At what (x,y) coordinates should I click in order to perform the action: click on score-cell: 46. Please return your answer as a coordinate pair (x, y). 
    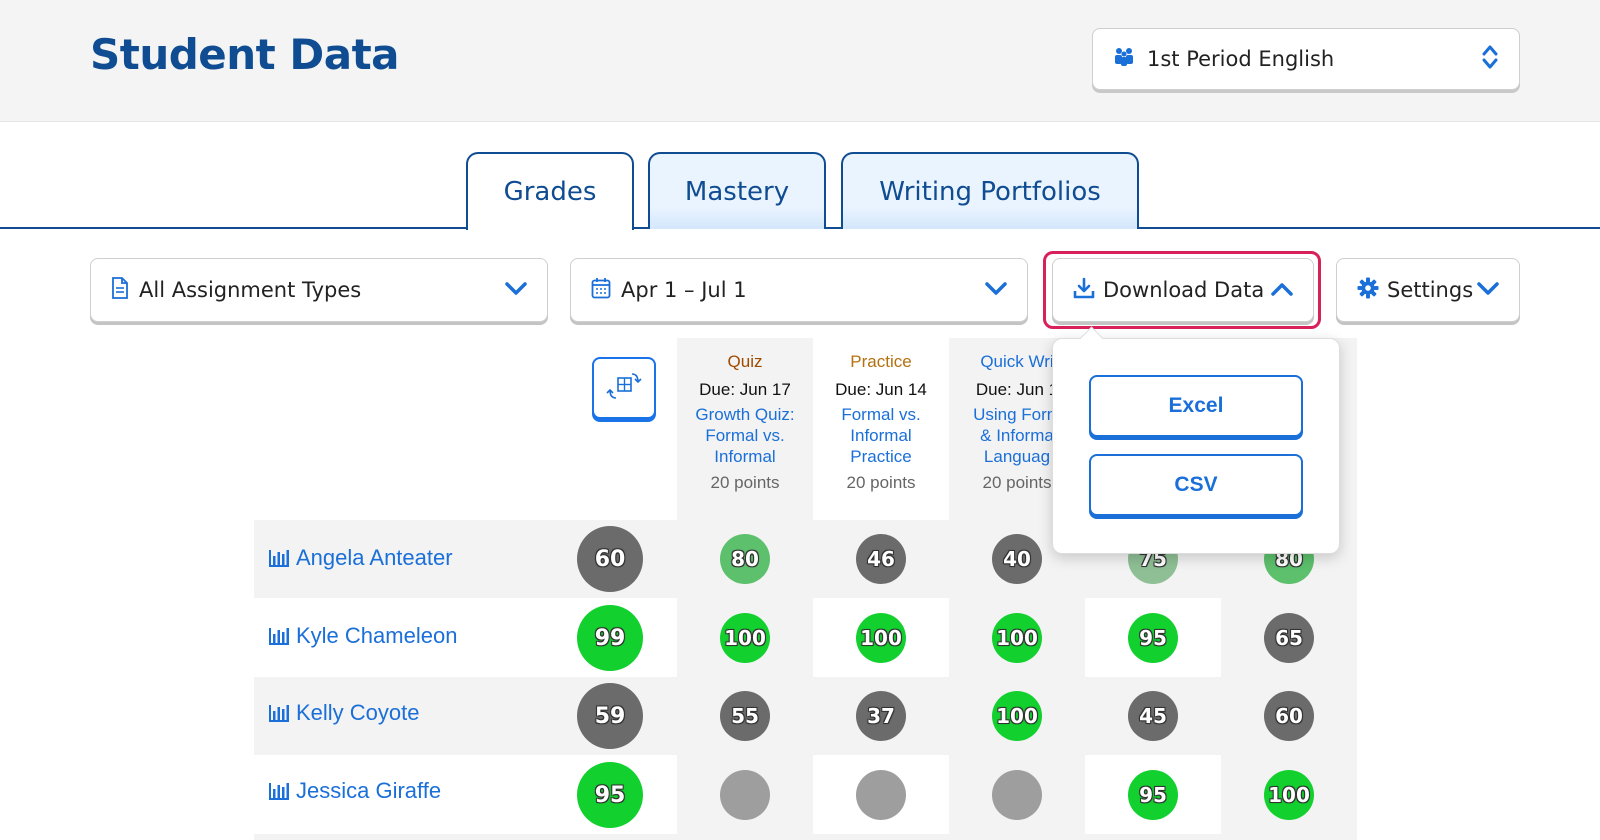
    Looking at the image, I should click on (881, 559).